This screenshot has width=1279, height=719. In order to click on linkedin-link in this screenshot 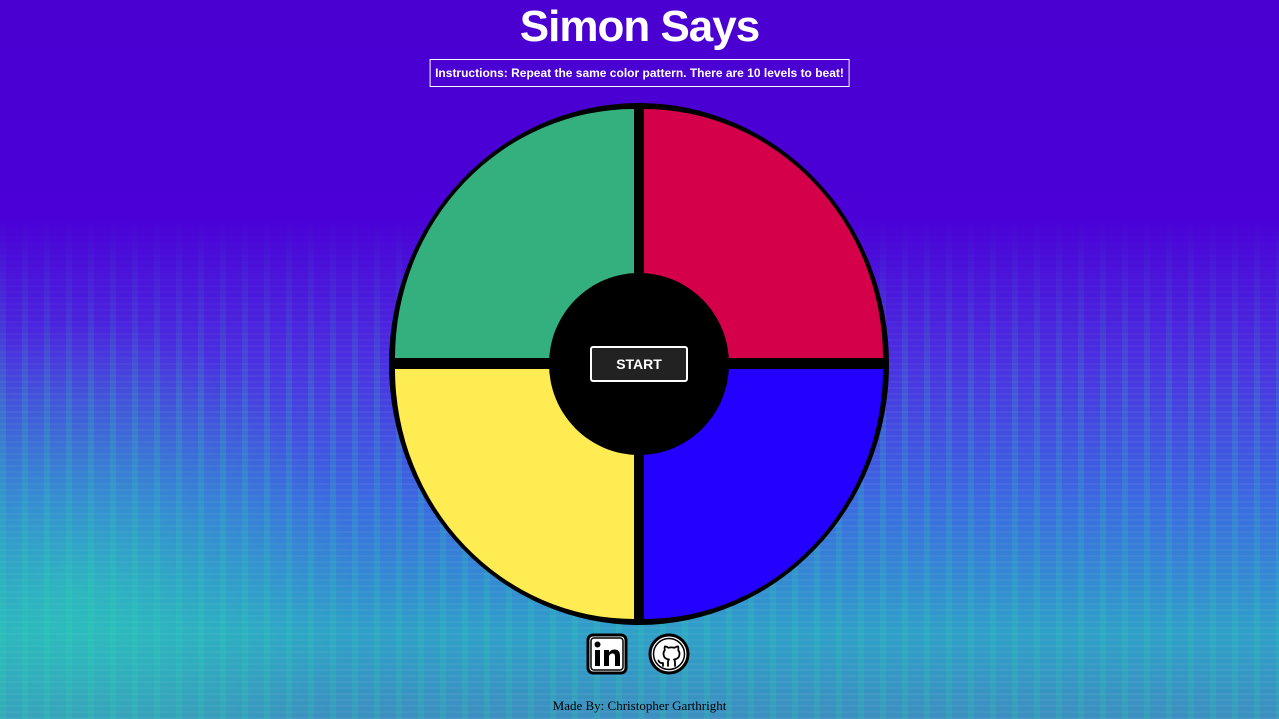, I will do `click(607, 654)`.